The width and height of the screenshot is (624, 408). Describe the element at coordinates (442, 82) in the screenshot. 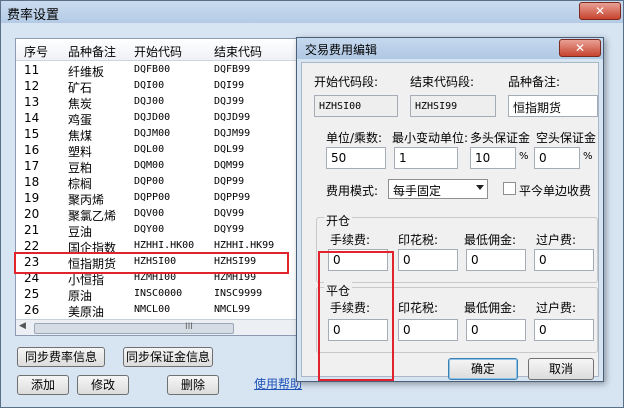

I see `end-code-label: 结束代码段:` at that location.